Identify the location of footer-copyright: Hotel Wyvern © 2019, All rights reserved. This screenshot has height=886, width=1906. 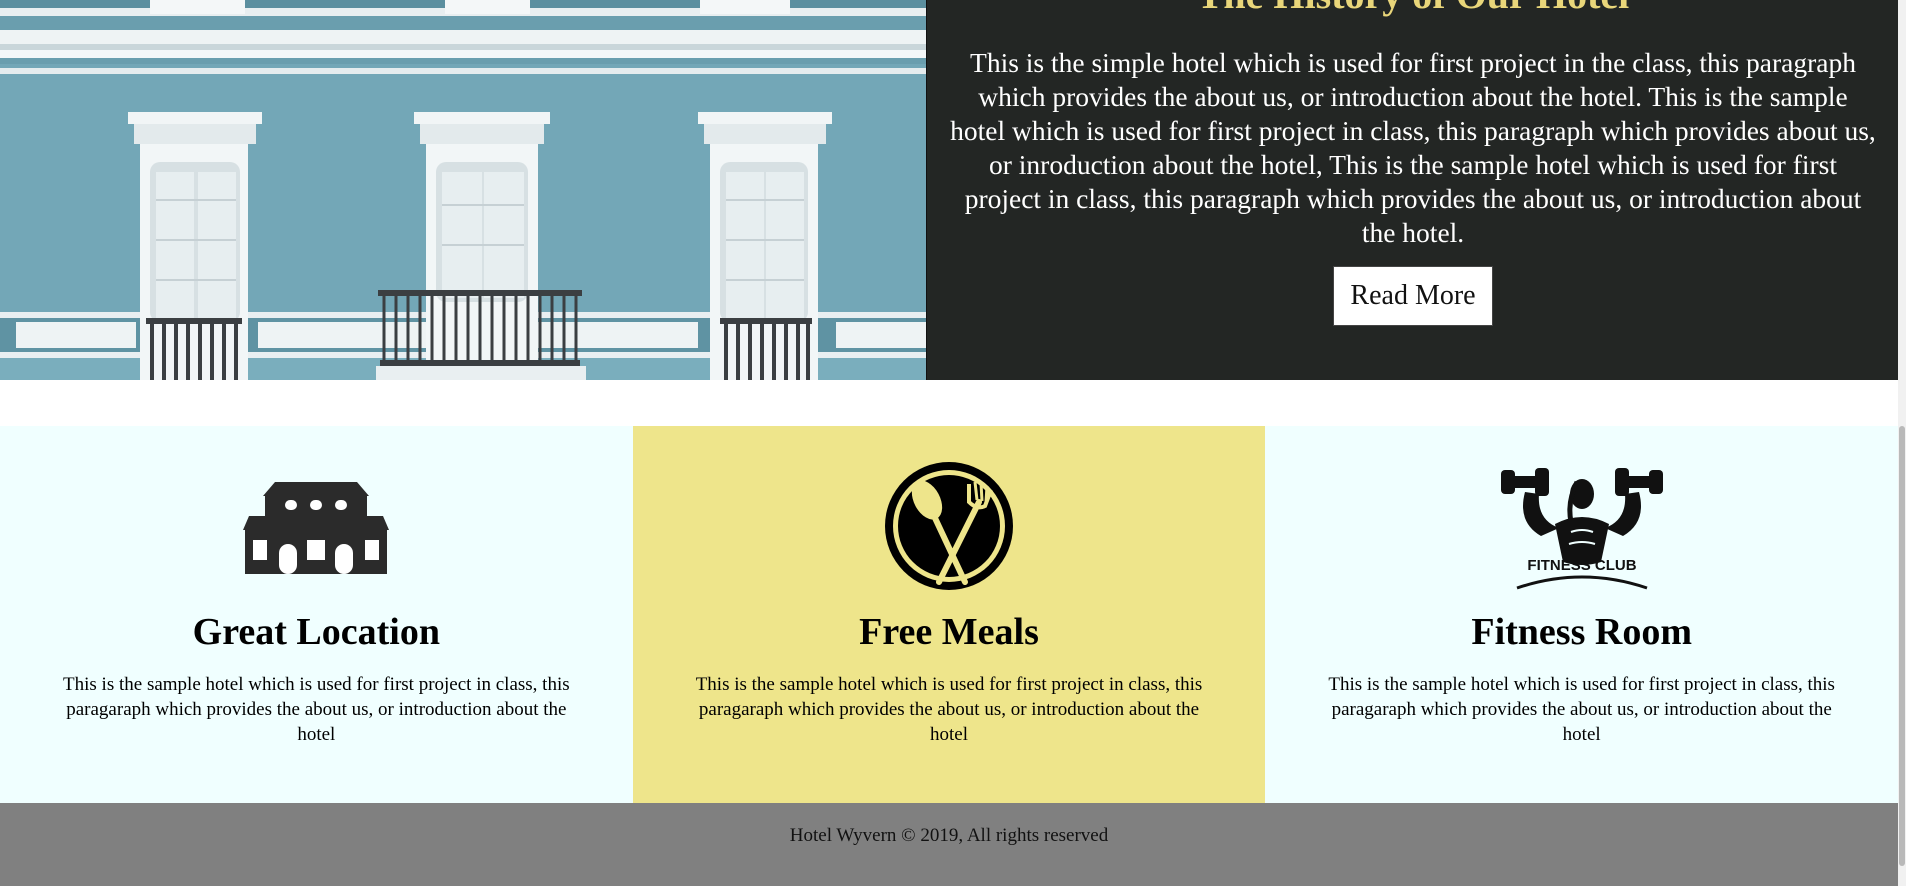
(949, 835).